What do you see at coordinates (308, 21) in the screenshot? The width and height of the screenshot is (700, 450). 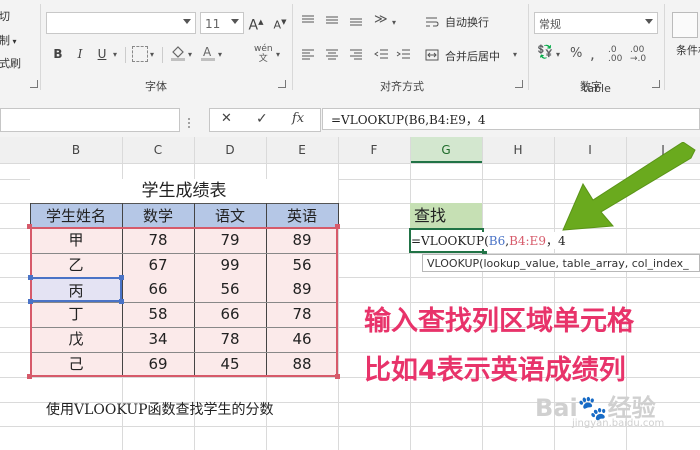 I see `align-top-icon` at bounding box center [308, 21].